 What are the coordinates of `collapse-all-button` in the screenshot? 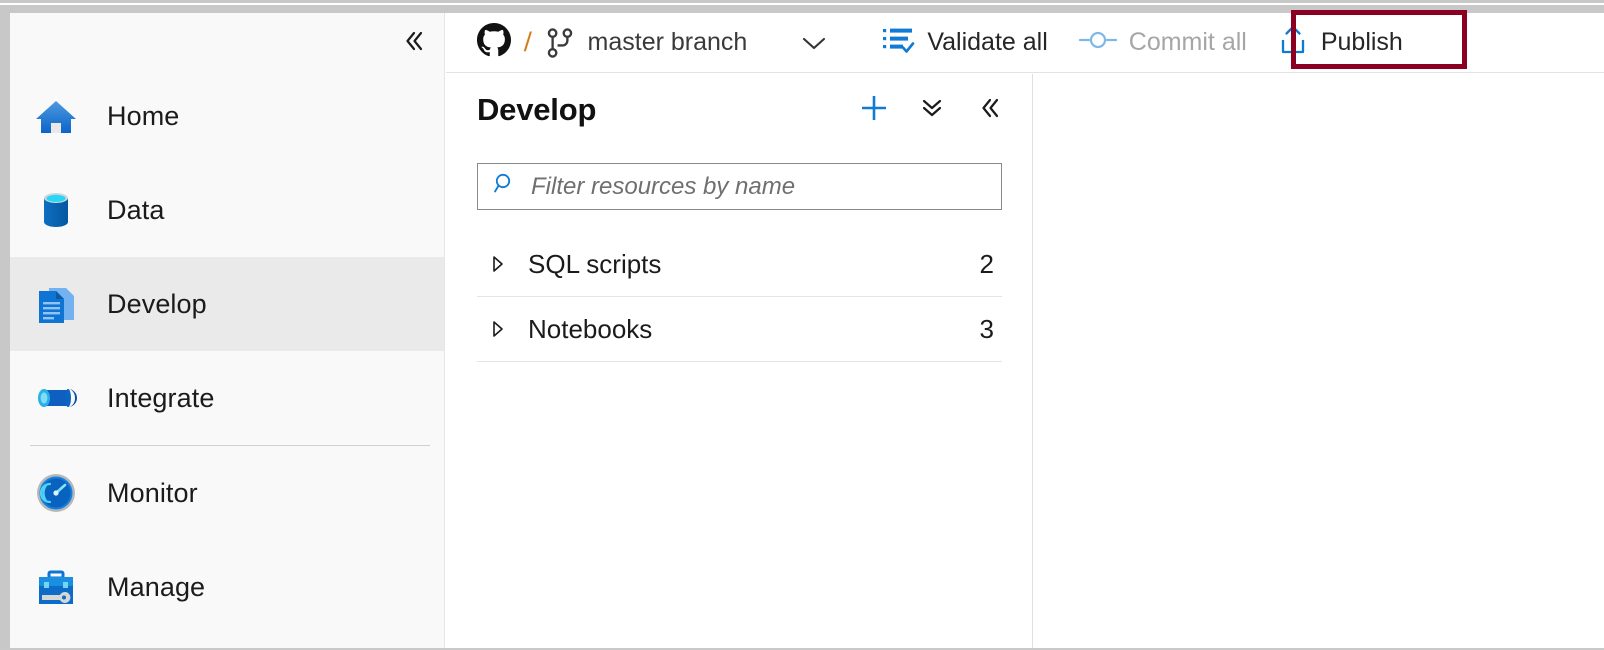 It's located at (932, 110).